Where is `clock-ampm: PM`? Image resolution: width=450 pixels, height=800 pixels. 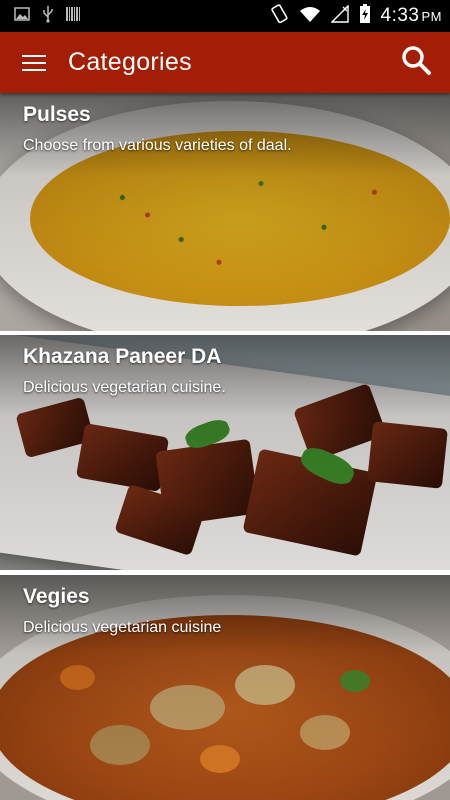 clock-ampm: PM is located at coordinates (431, 16).